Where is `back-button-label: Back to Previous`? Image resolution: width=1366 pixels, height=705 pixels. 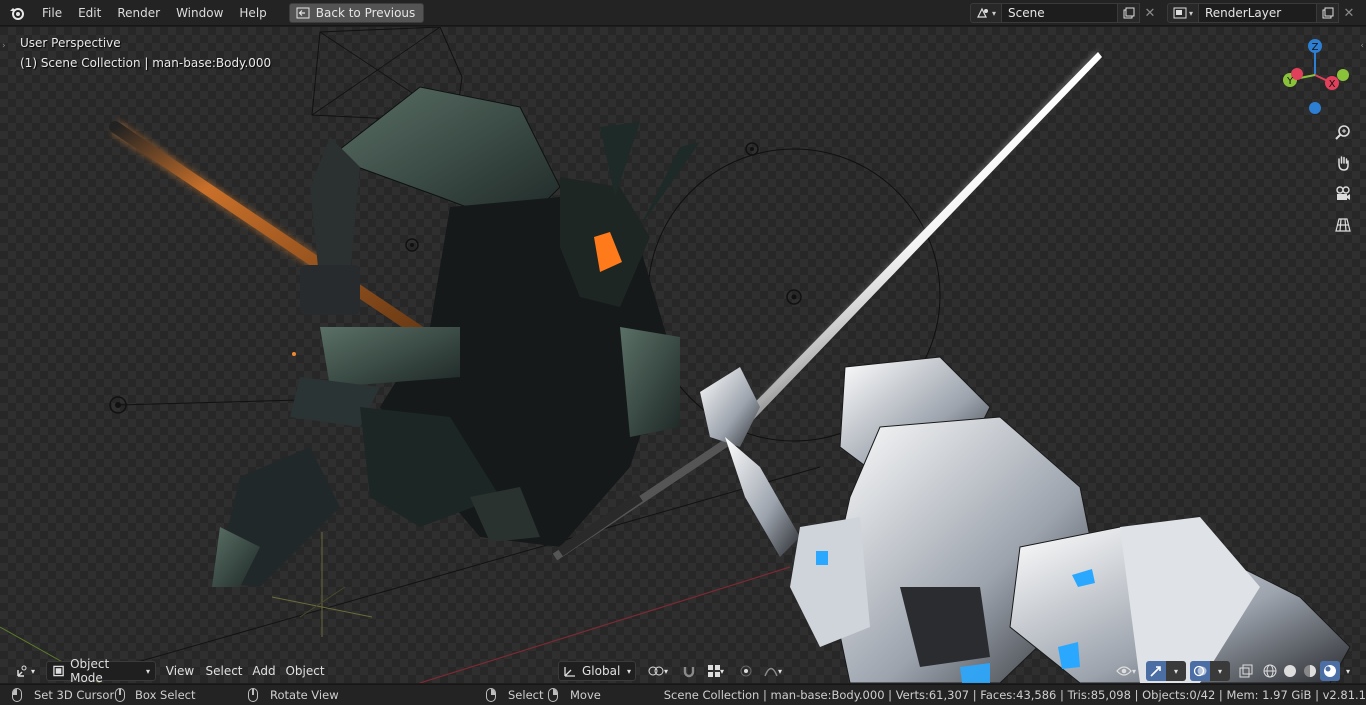
back-button-label: Back to Previous is located at coordinates (365, 12).